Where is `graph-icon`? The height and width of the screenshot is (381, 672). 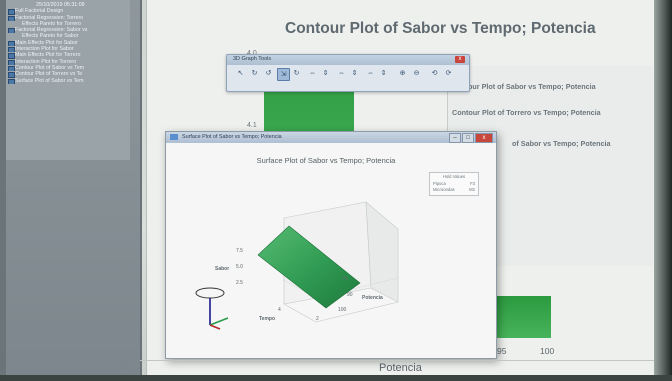 graph-icon is located at coordinates (11, 81).